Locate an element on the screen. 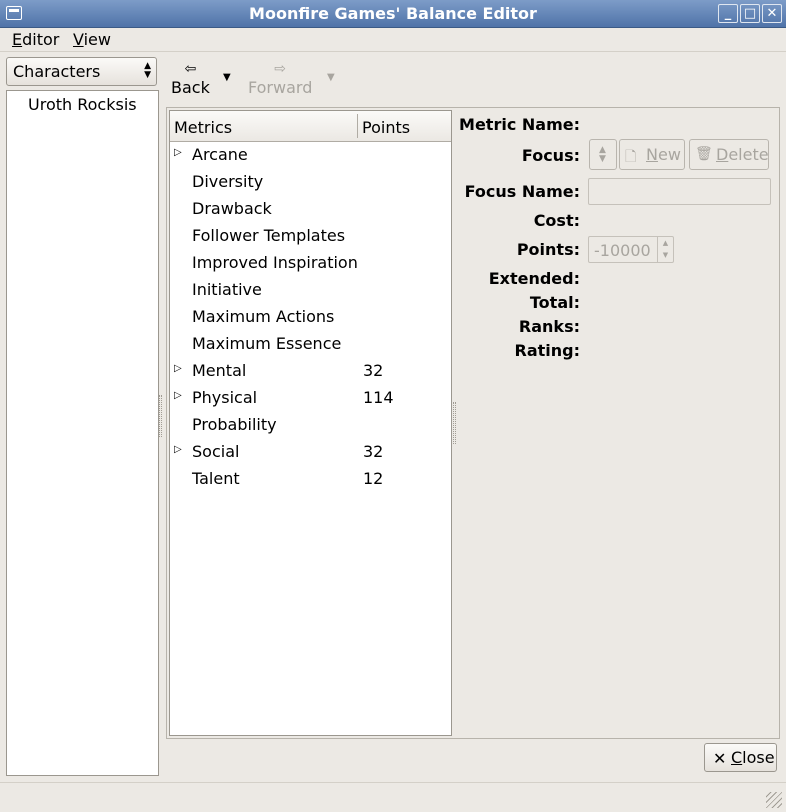 This screenshot has height=812, width=786. metric-name-cell: Drawback is located at coordinates (232, 208).